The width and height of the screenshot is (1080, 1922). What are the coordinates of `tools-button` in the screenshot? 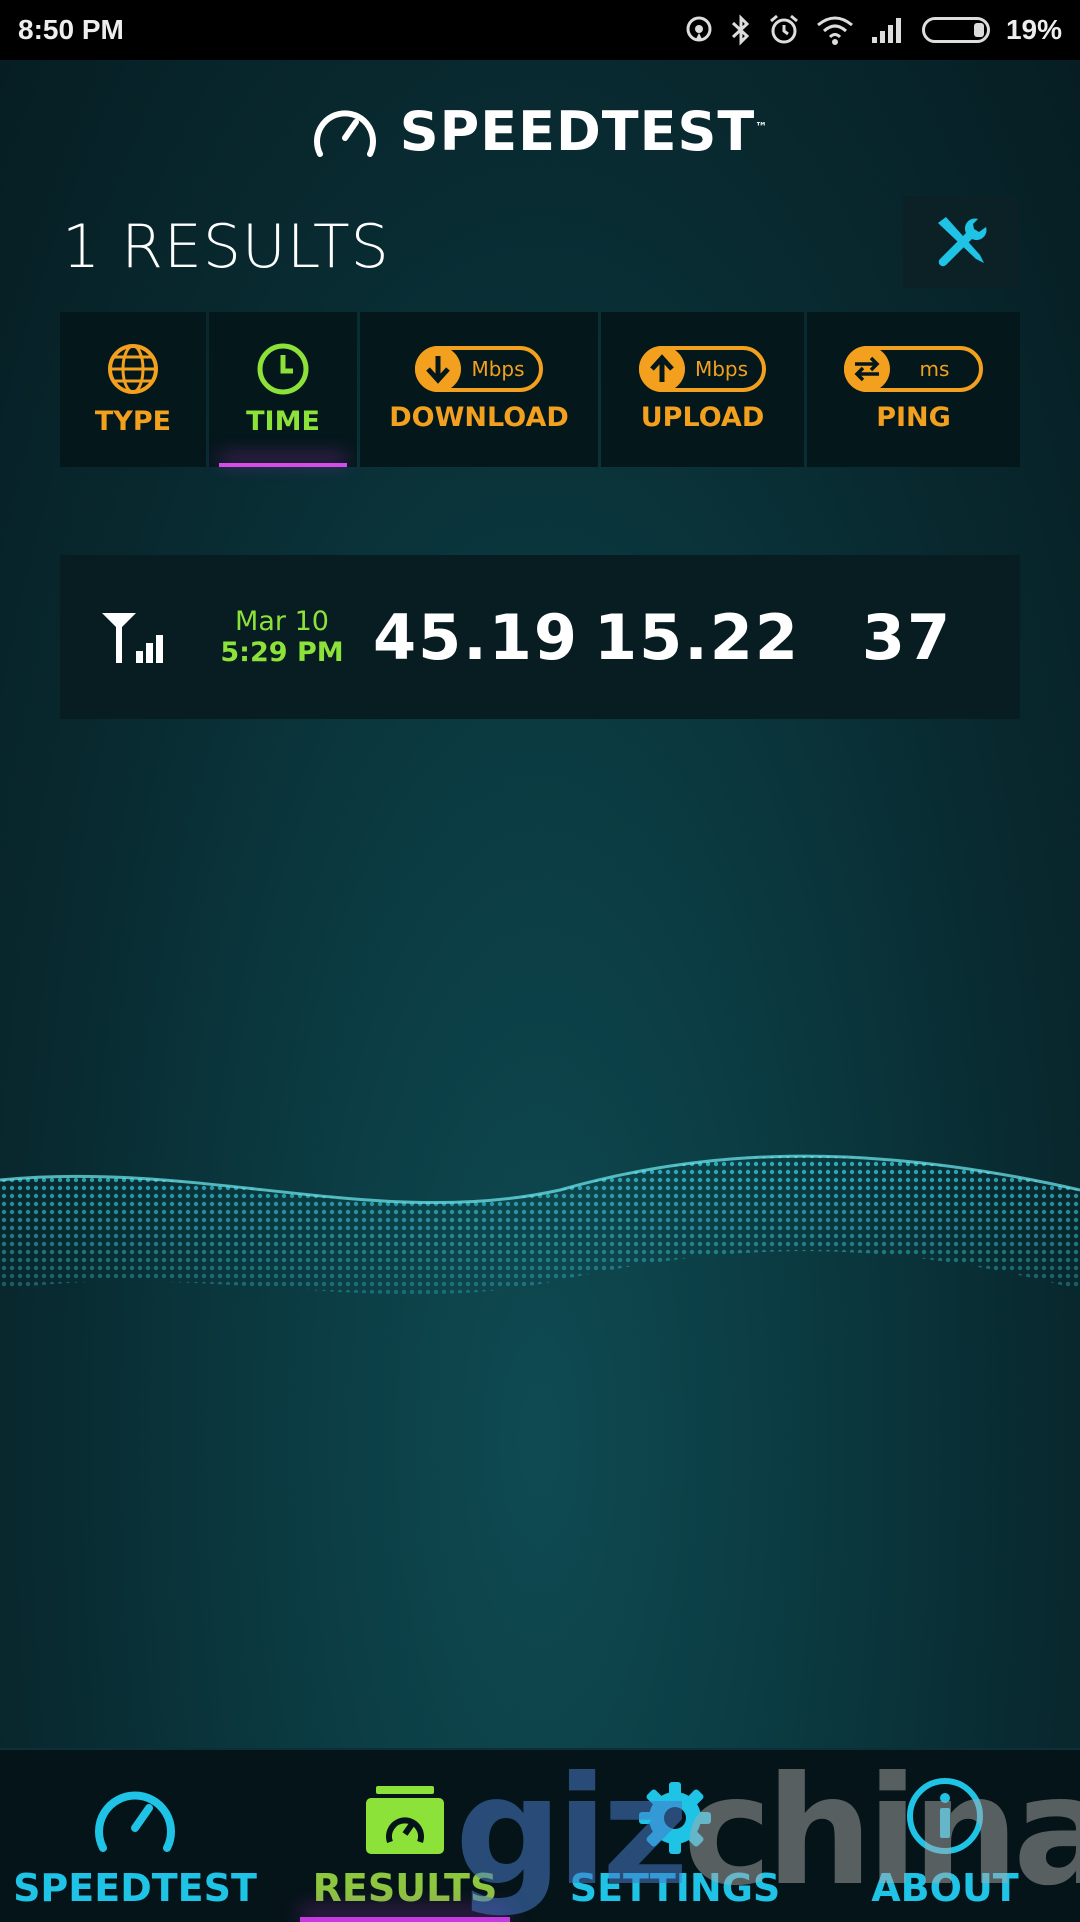 It's located at (961, 242).